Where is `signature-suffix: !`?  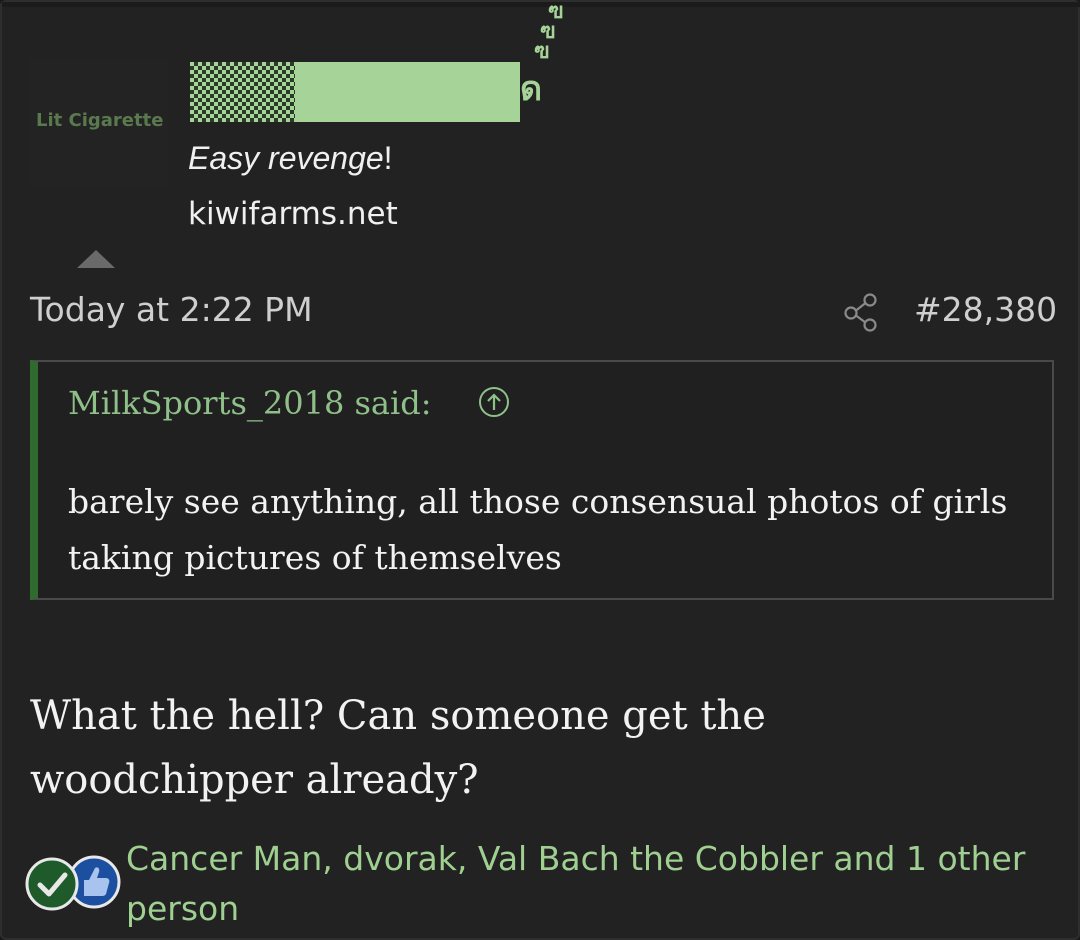
signature-suffix: ! is located at coordinates (388, 158).